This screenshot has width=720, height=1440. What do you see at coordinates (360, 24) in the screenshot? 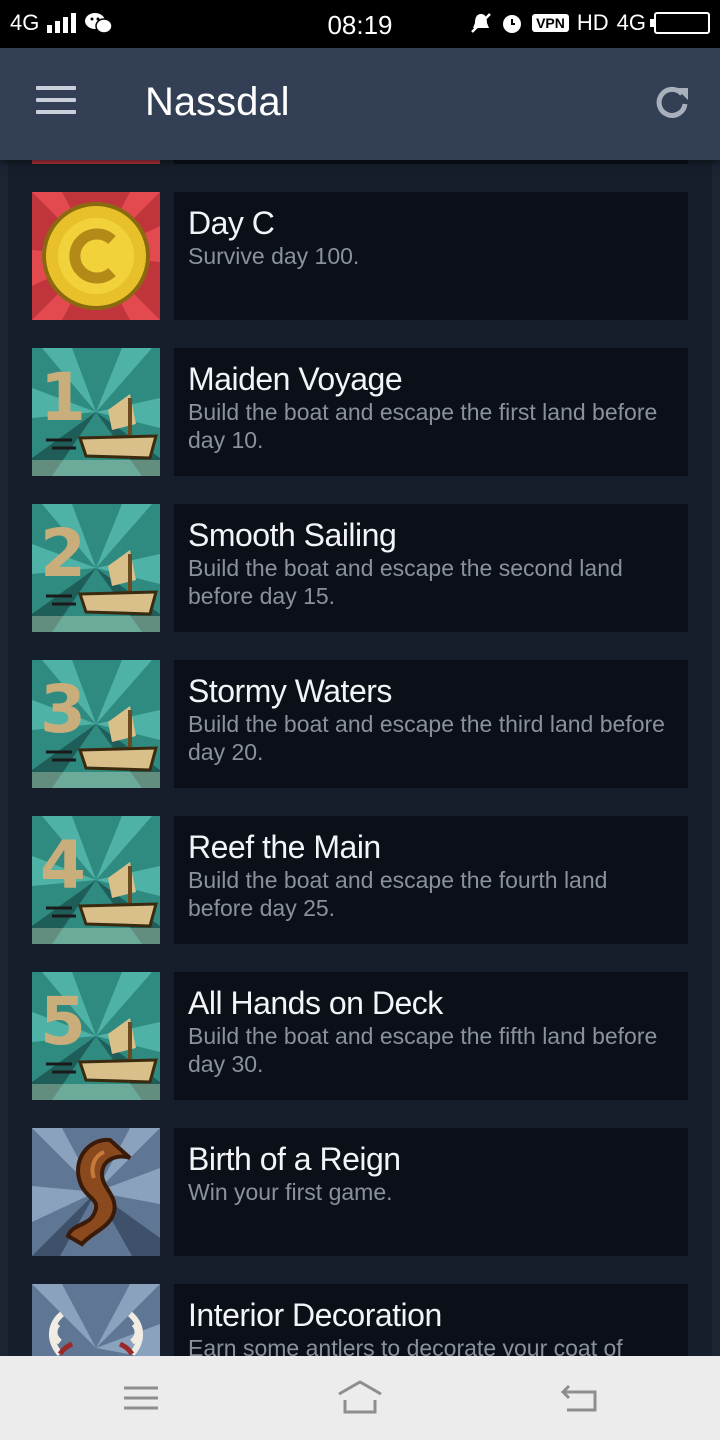
I see `status-bar: 4G 08:19 VPN HD 4G` at bounding box center [360, 24].